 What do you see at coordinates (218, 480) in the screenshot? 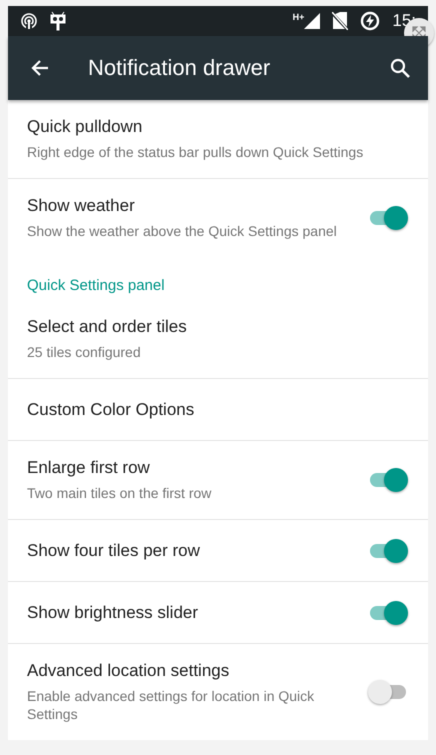
I see `settings-row: Enlarge first row Two main tiles on the first row` at bounding box center [218, 480].